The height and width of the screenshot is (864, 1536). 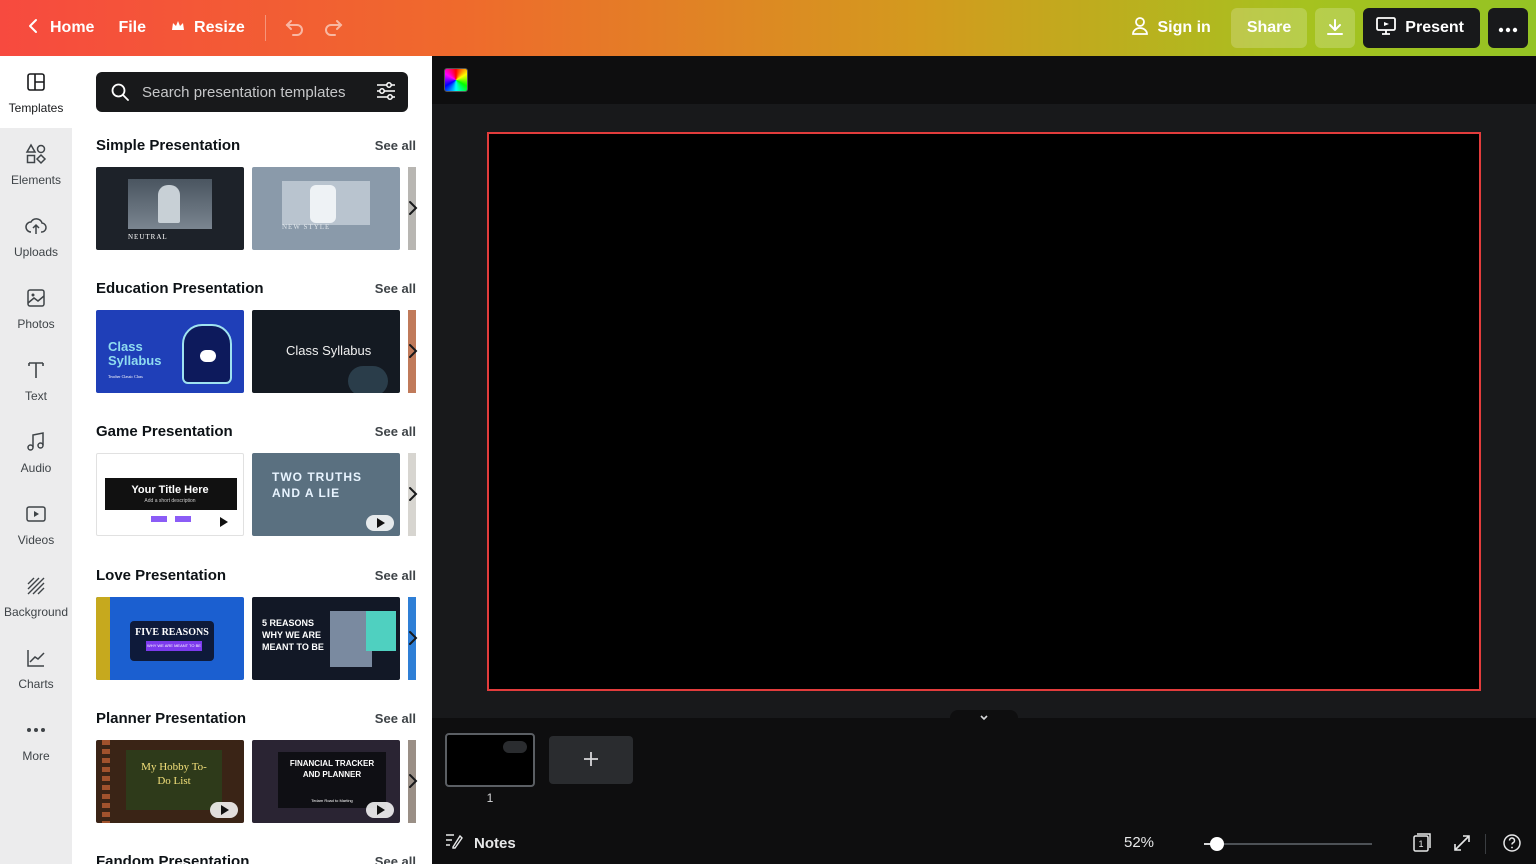 I want to click on template-thumb: NEUTRAL, so click(x=170, y=208).